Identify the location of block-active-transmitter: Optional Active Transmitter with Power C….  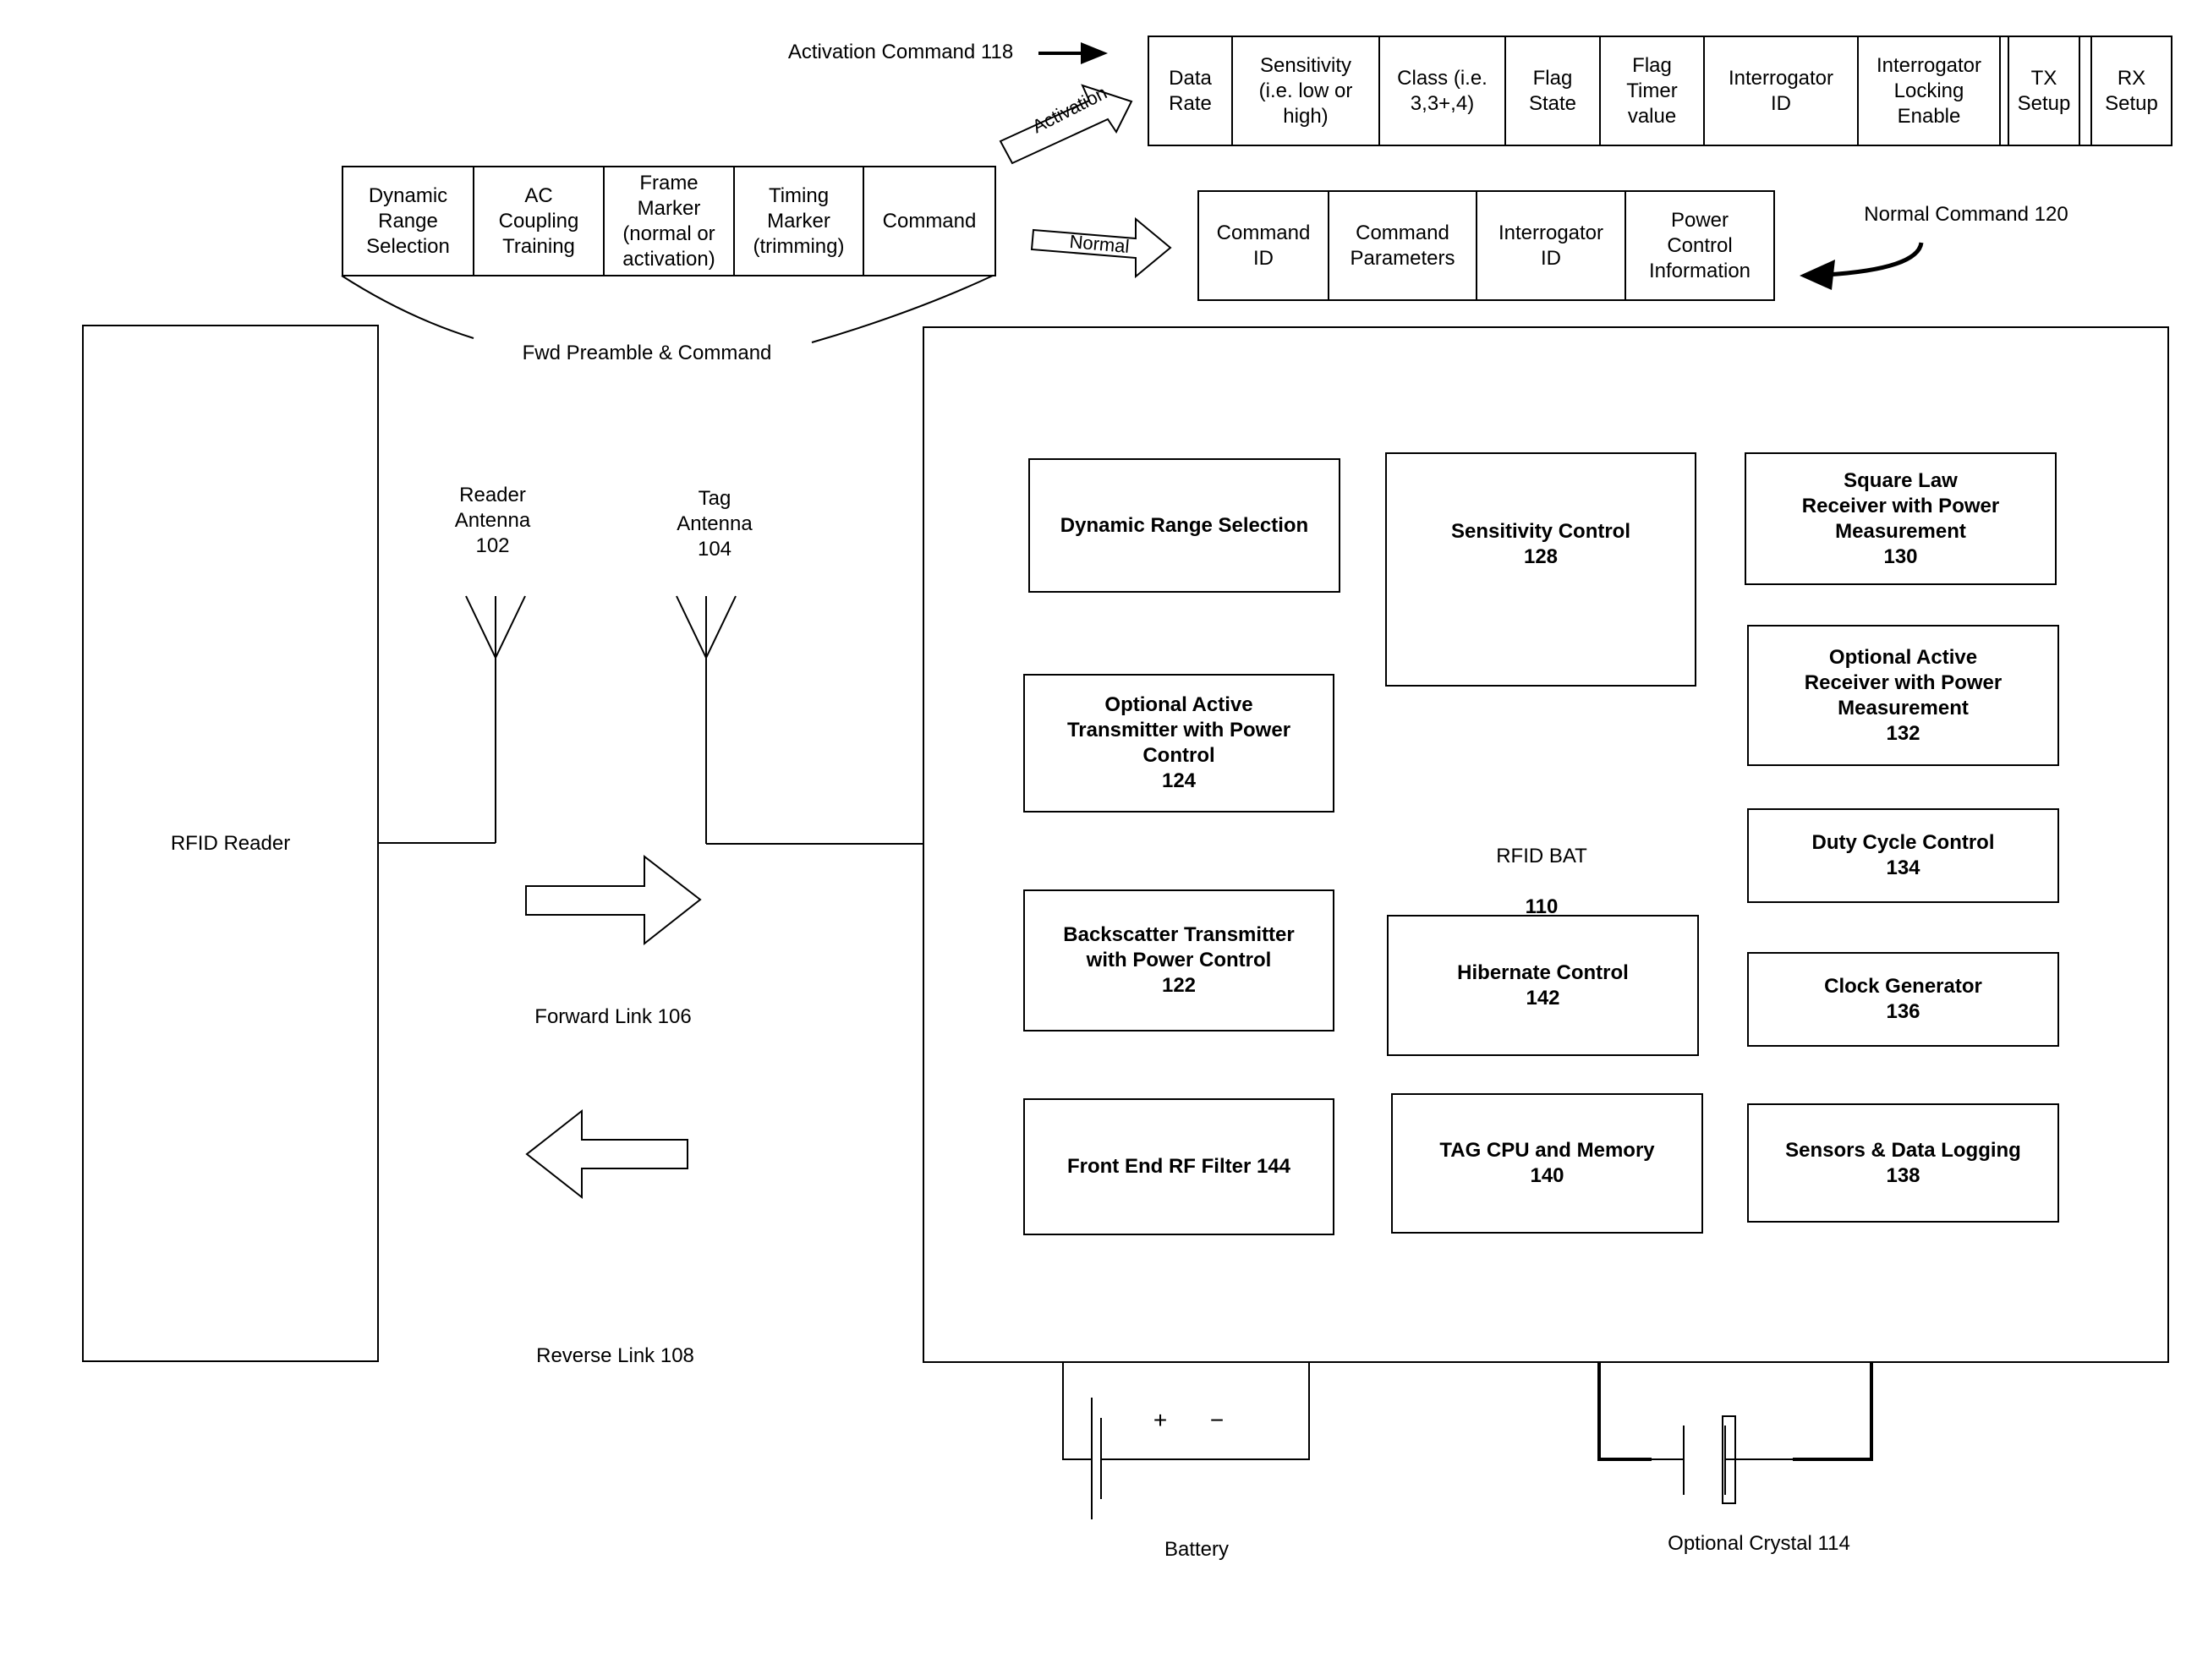
(1178, 743).